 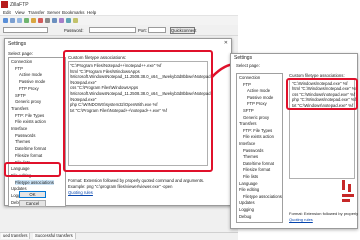 I want to click on file-editing-callout, so click(x=32, y=169).